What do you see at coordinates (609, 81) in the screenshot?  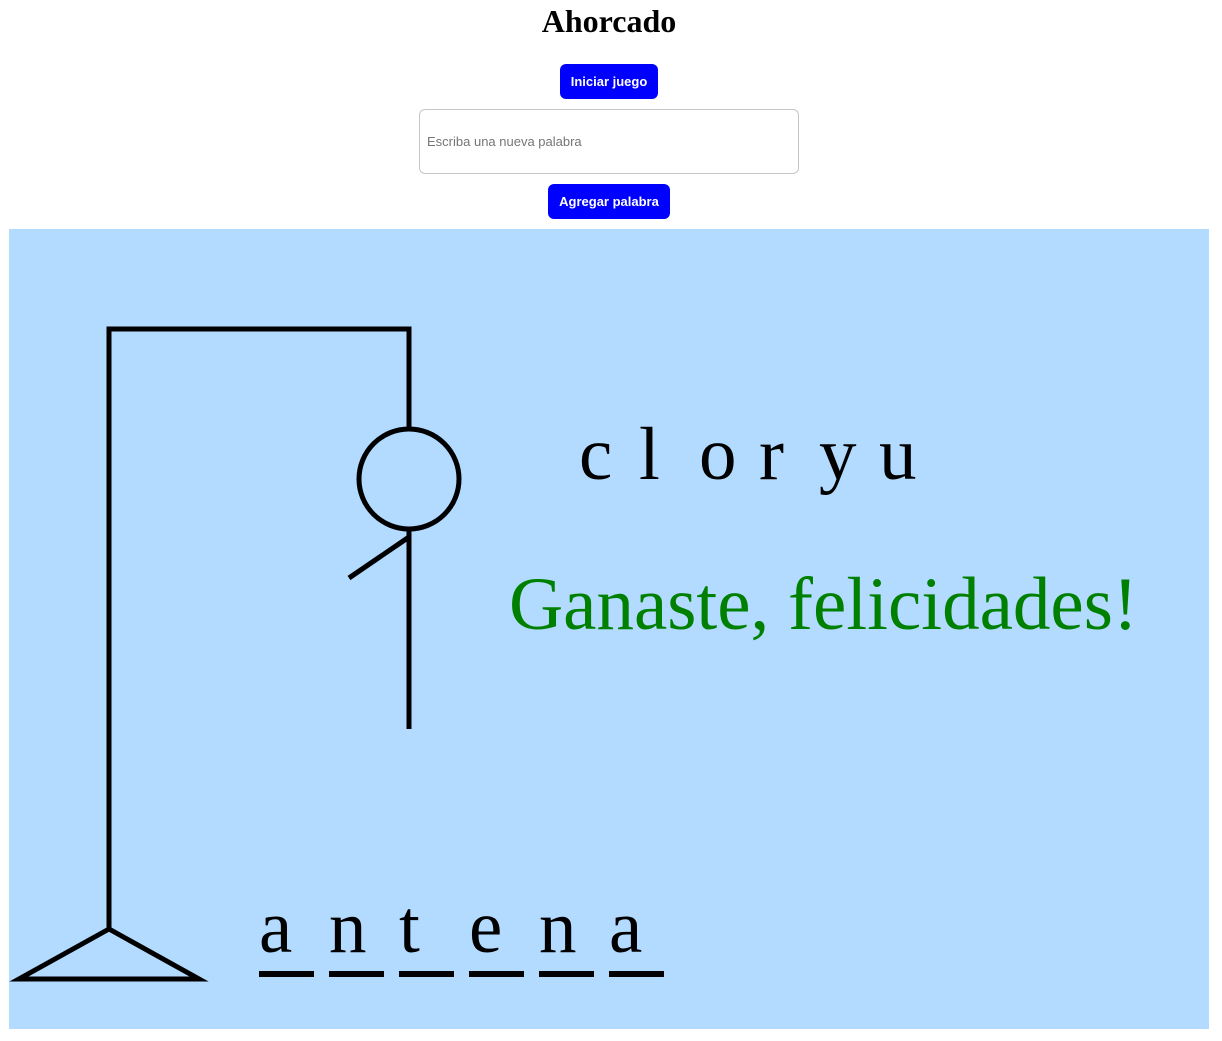 I see `start-game-button: Iniciar juego` at bounding box center [609, 81].